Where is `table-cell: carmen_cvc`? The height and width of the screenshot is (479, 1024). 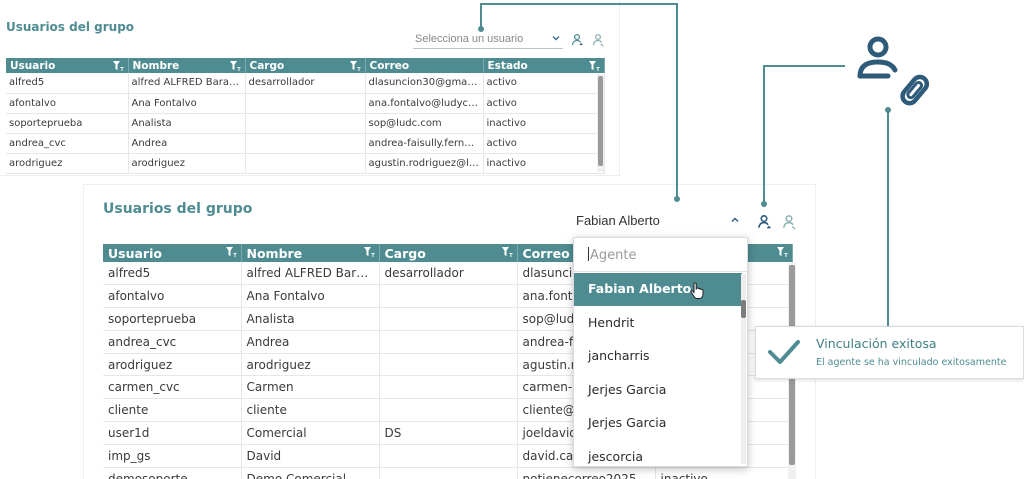
table-cell: carmen_cvc is located at coordinates (172, 387).